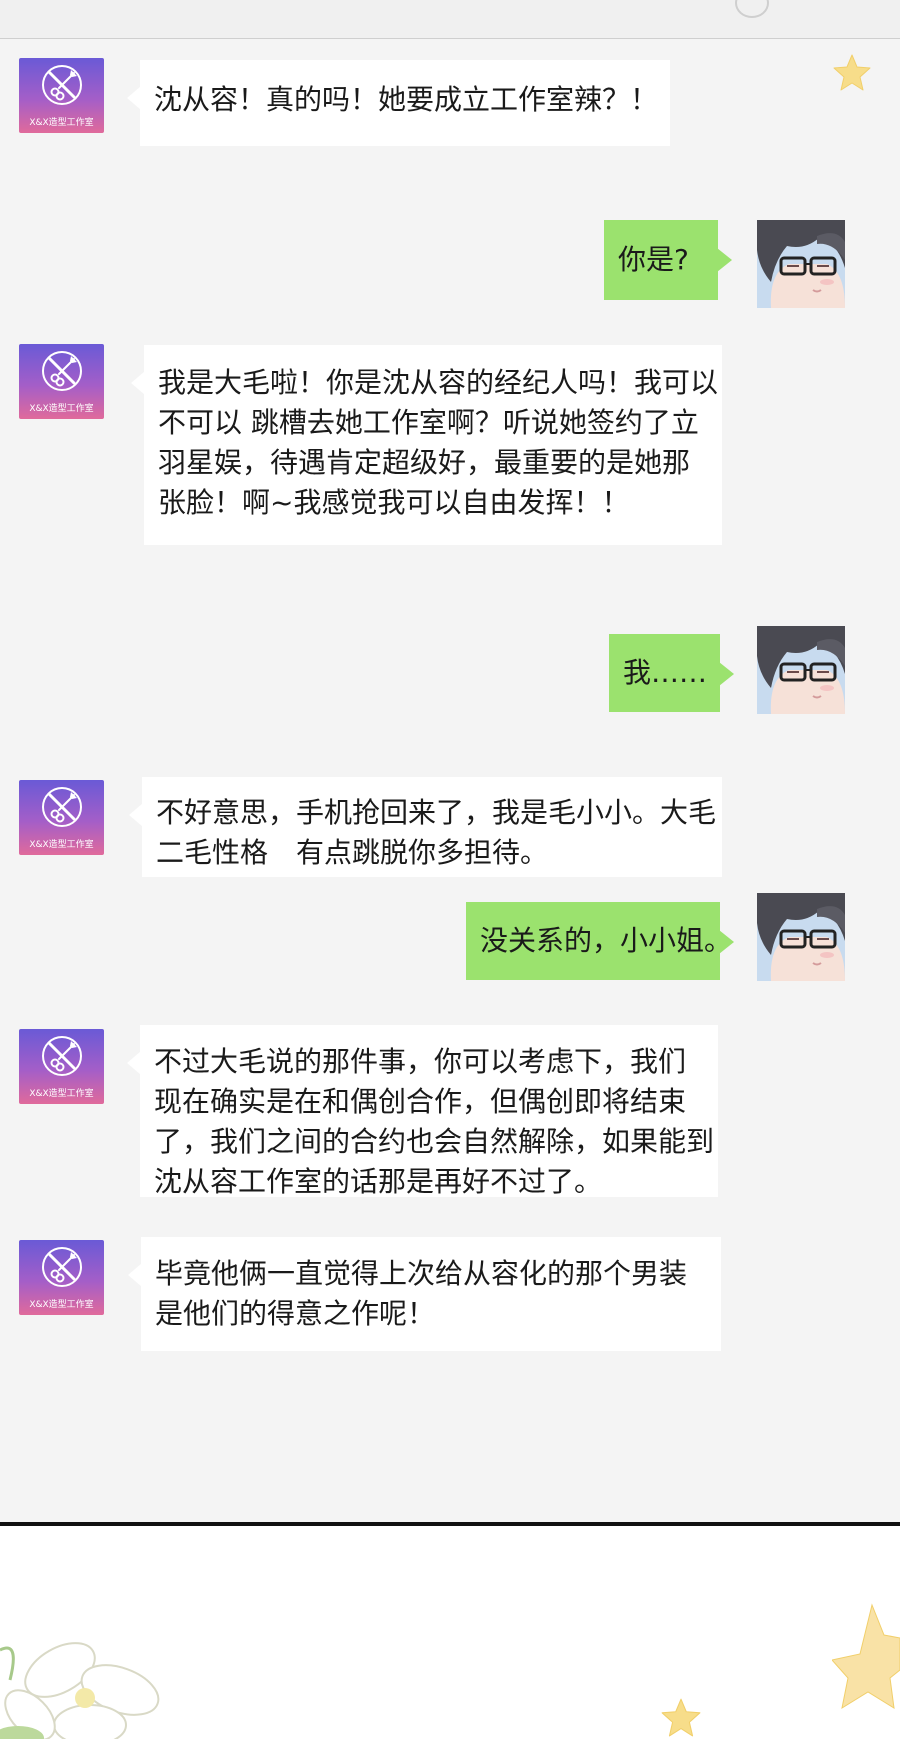 The image size is (900, 1739). Describe the element at coordinates (438, 382) in the screenshot. I see `message-text-line: 我是大毛啦！你是沈从容的经纪人吗！我可以` at that location.